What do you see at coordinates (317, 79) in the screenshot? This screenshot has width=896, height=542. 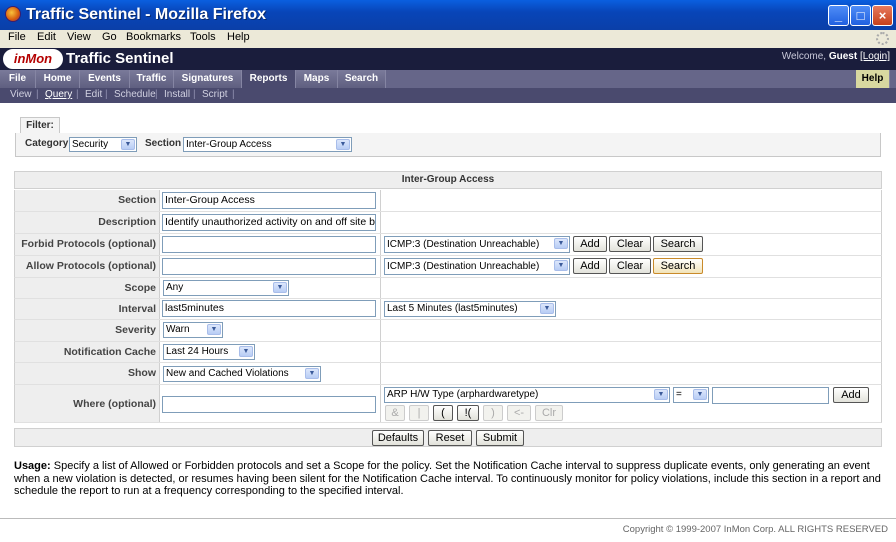 I see `tab-maps: Maps` at bounding box center [317, 79].